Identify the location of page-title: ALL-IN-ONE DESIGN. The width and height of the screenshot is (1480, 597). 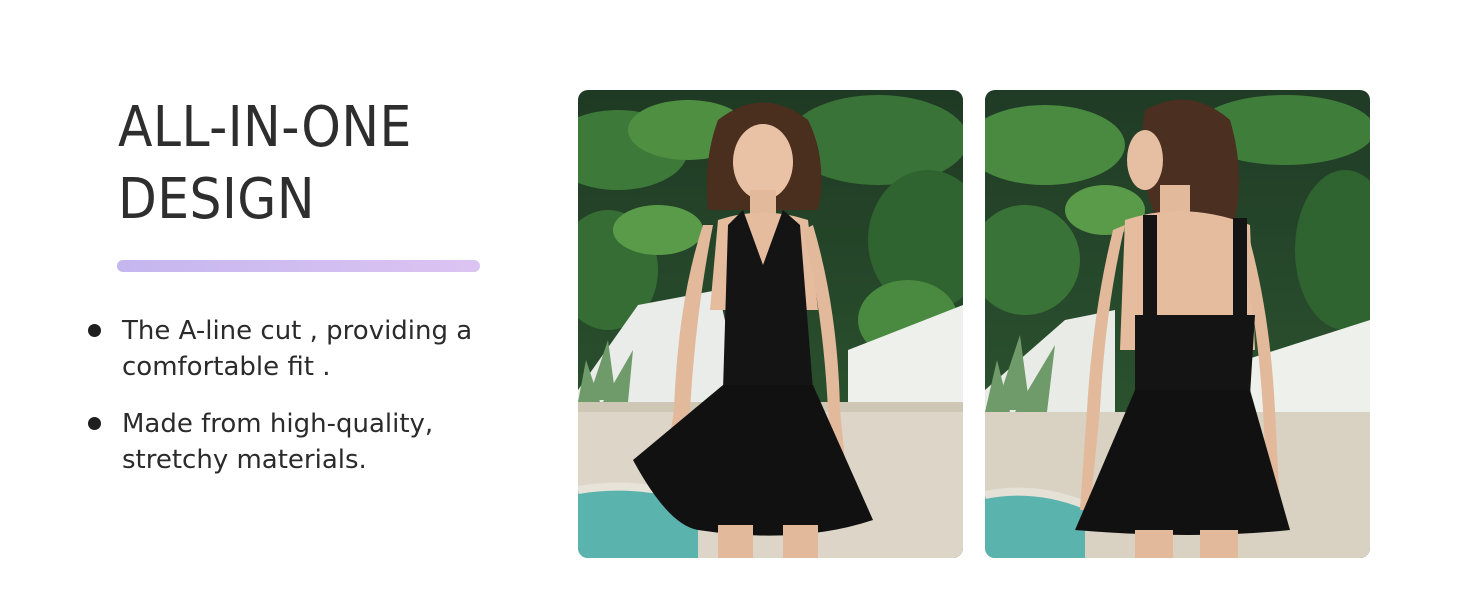
(307, 164).